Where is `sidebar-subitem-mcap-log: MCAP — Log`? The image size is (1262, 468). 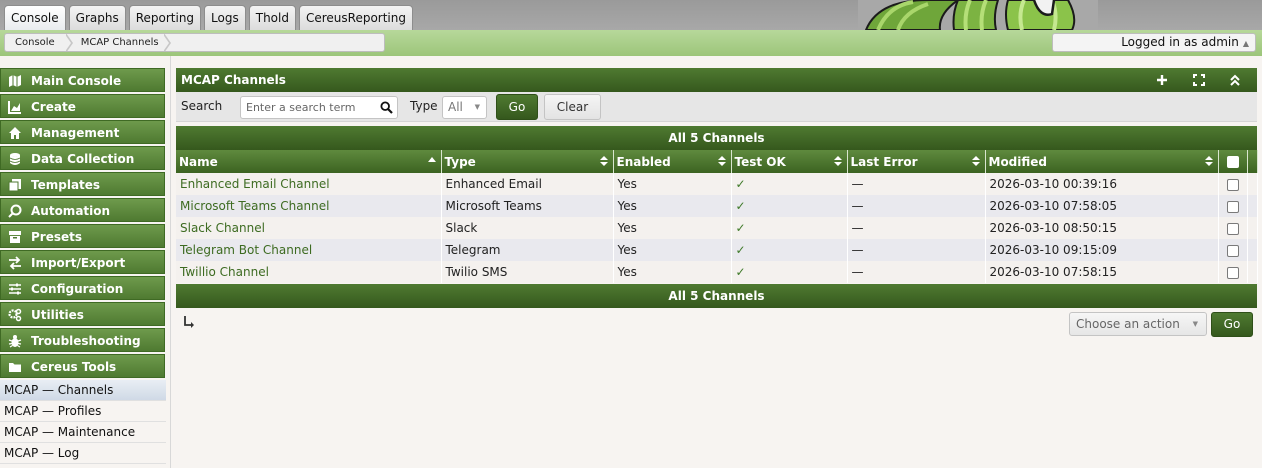 sidebar-subitem-mcap-log: MCAP — Log is located at coordinates (83, 453).